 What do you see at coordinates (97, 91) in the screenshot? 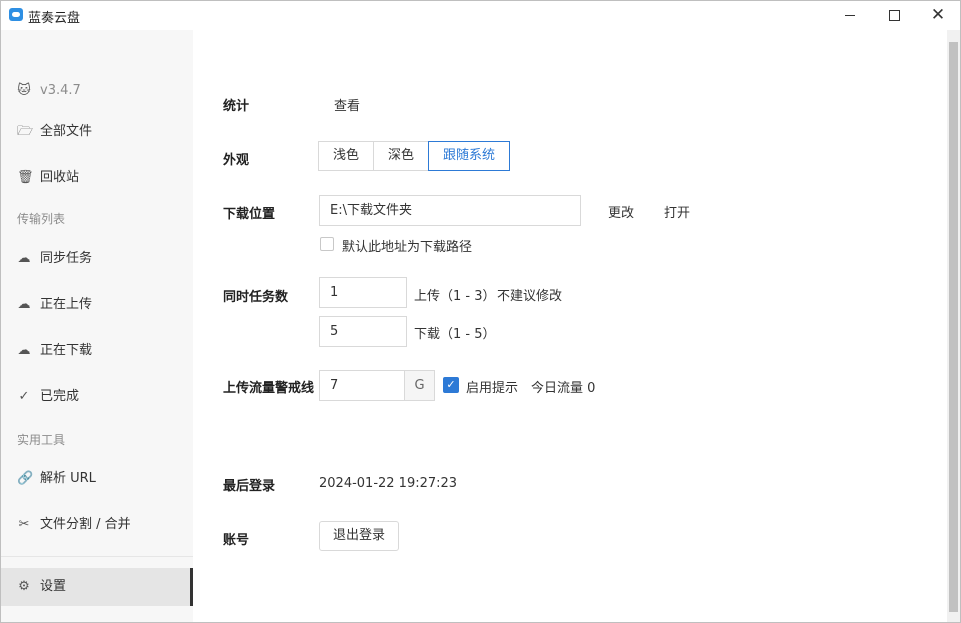
I see `version-info: 🐱 v3.4.7` at bounding box center [97, 91].